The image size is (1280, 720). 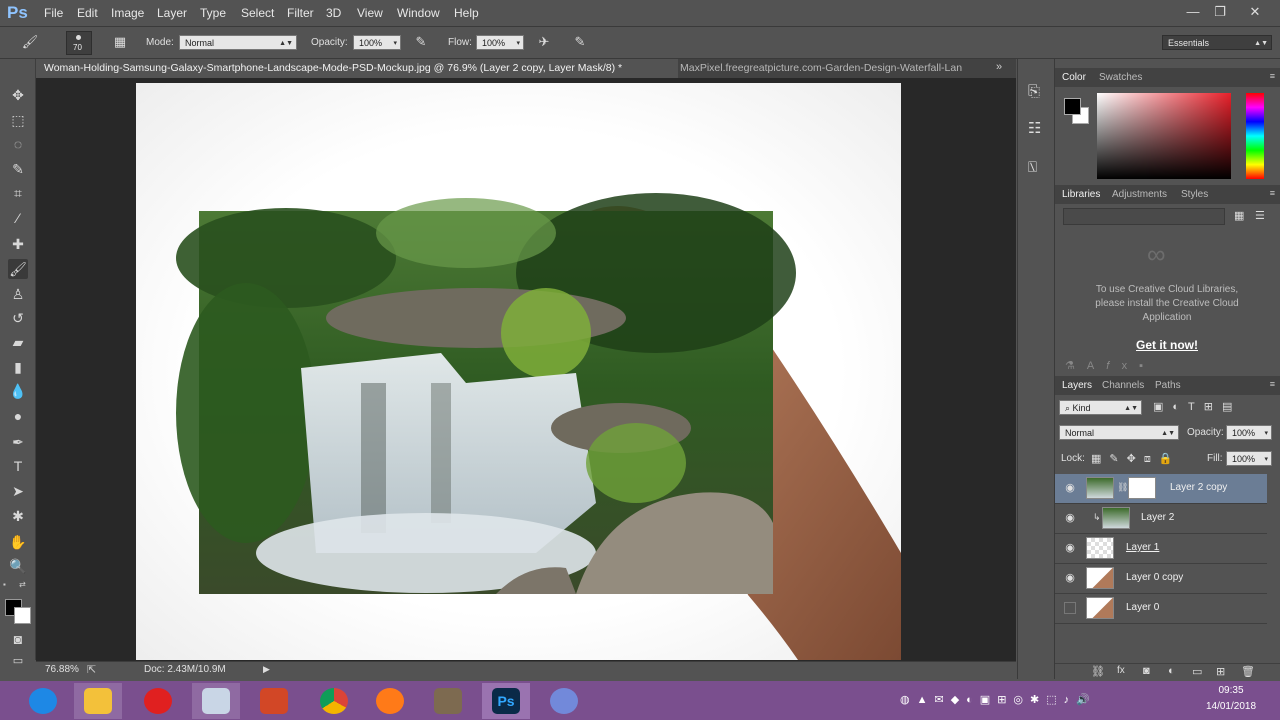 What do you see at coordinates (1161, 549) in the screenshot?
I see `layer-row-layer-1: ◉ Layer 1` at bounding box center [1161, 549].